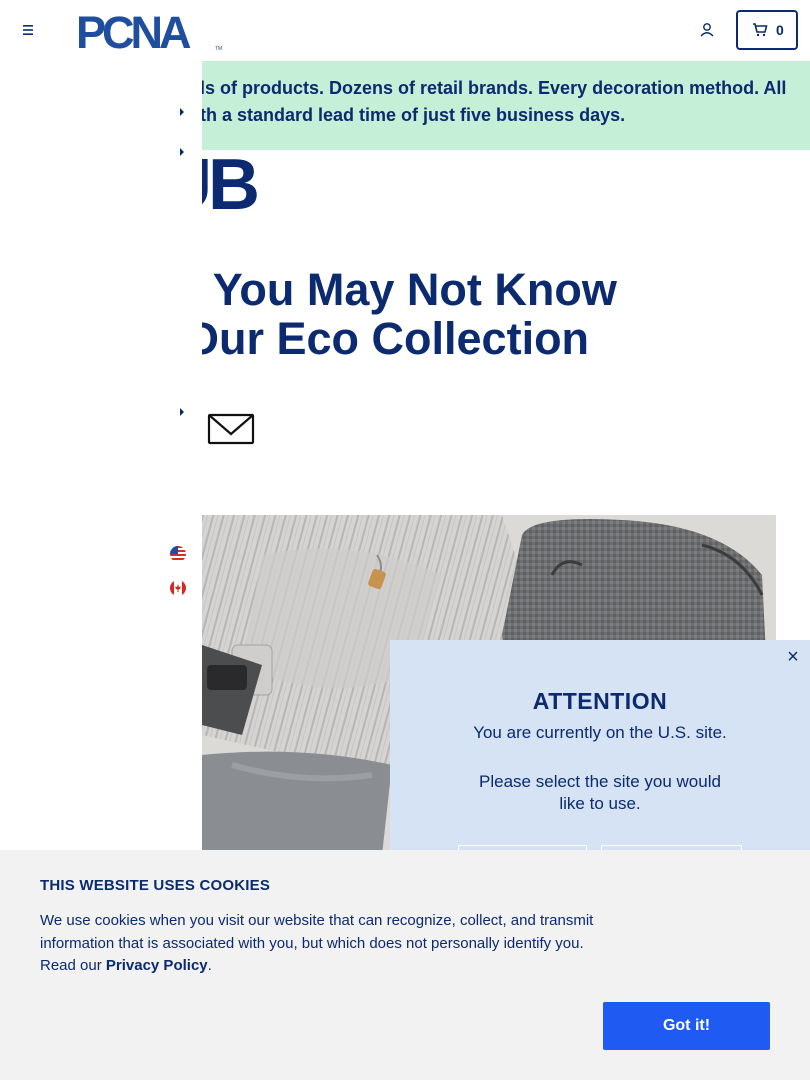 The height and width of the screenshot is (1080, 810). What do you see at coordinates (600, 732) in the screenshot?
I see `modal-current-site-text: You are currently on the U.S. site.` at bounding box center [600, 732].